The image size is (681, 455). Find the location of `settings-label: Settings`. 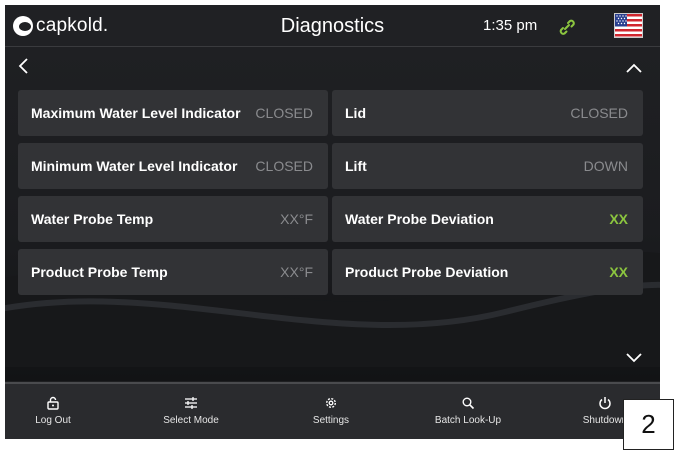

settings-label: Settings is located at coordinates (331, 420).